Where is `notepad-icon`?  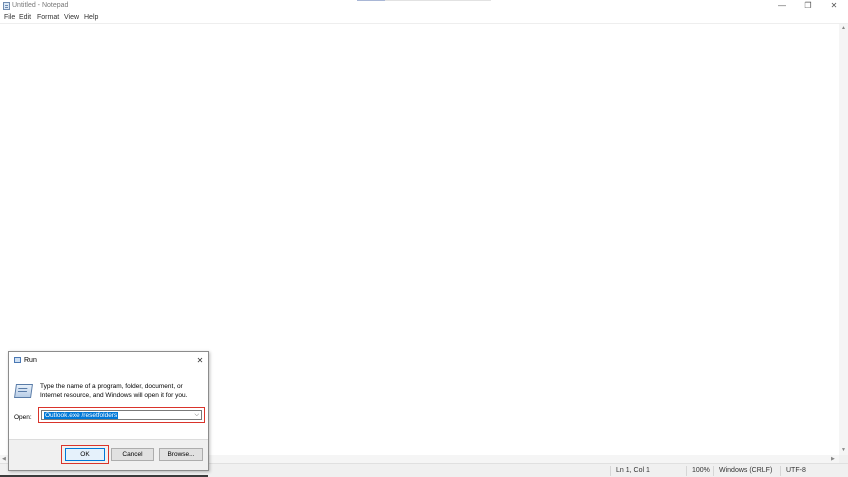
notepad-icon is located at coordinates (6, 6).